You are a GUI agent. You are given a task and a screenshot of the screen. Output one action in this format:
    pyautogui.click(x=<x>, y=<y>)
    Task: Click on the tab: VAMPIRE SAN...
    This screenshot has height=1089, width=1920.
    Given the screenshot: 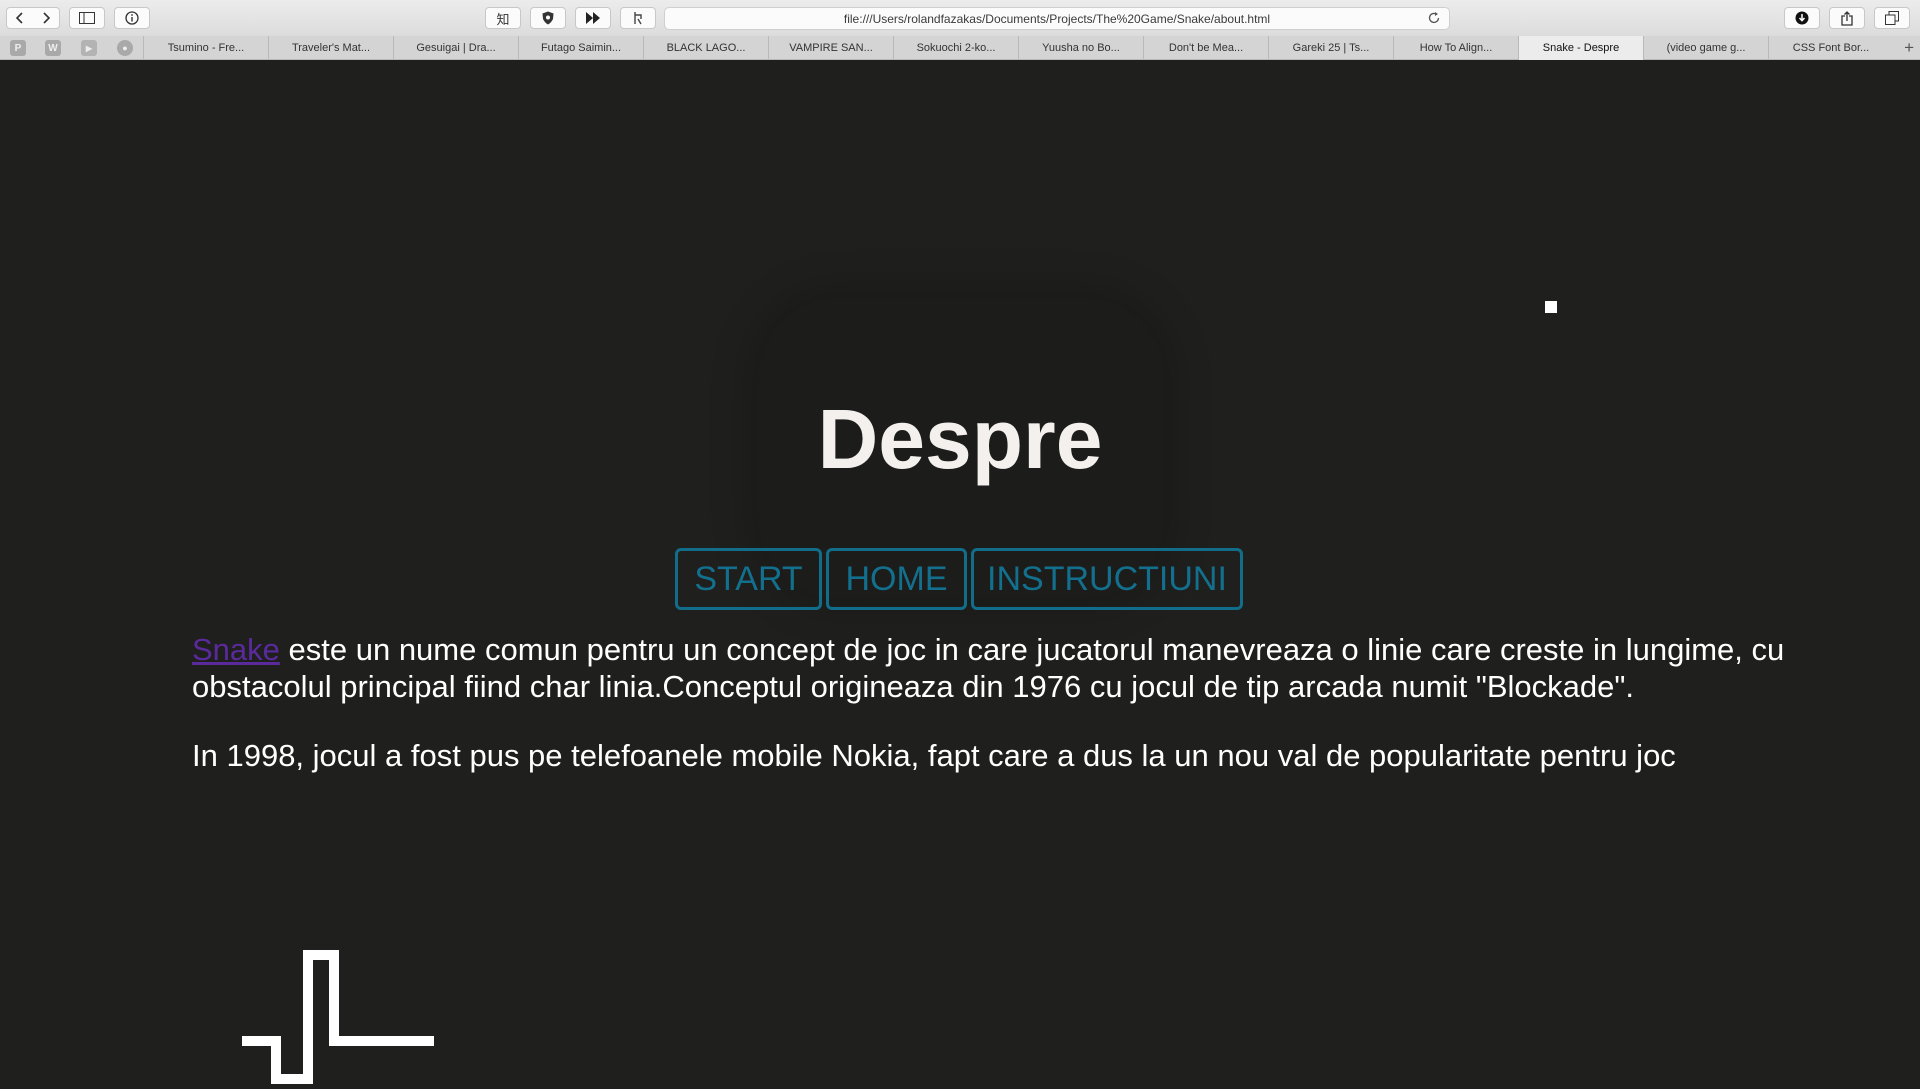 What is the action you would take?
    pyautogui.click(x=830, y=48)
    